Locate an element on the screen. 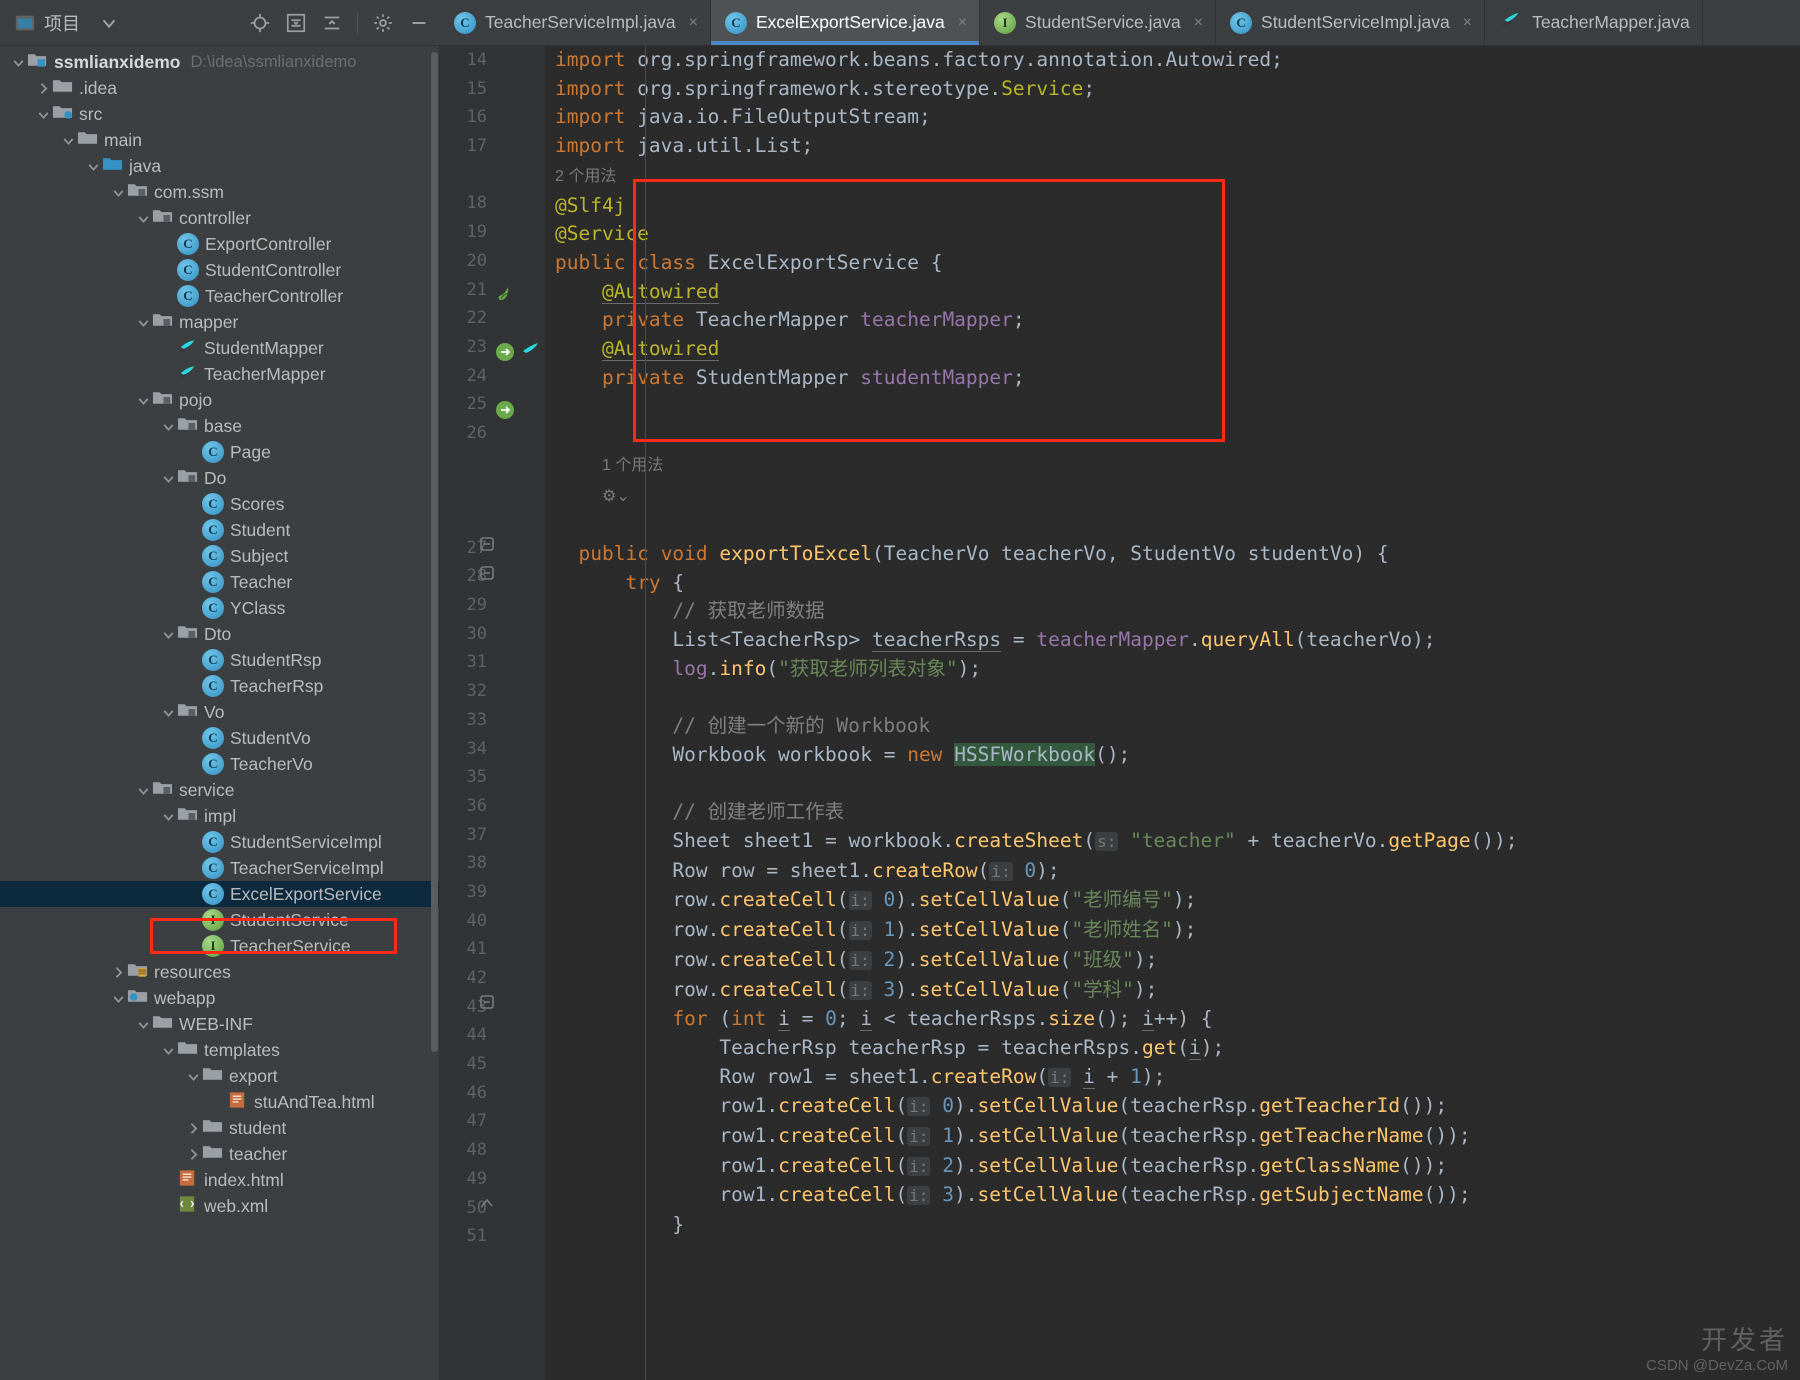  tree-item: C TeacherServiceImpl is located at coordinates (220, 868).